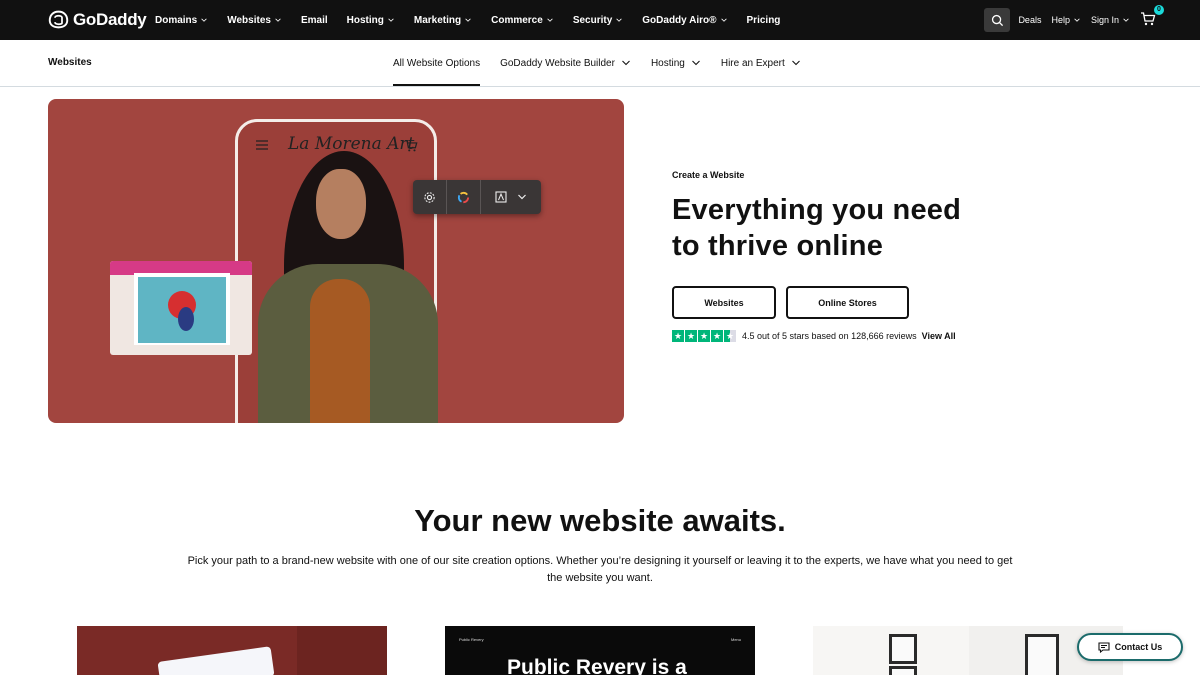 This screenshot has width=1200, height=675. What do you see at coordinates (186, 319) in the screenshot?
I see `artwork-vase` at bounding box center [186, 319].